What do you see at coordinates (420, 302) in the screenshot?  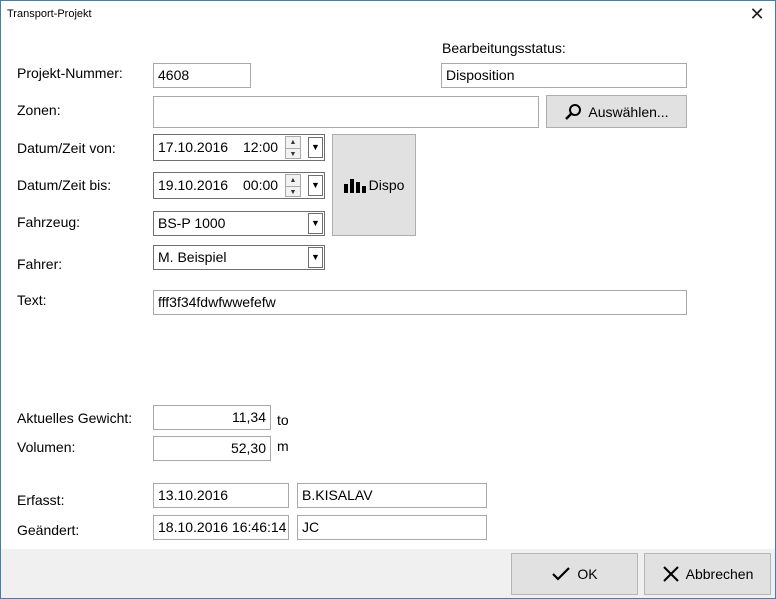 I see `text-field: fff3f34fdwfwwefefw` at bounding box center [420, 302].